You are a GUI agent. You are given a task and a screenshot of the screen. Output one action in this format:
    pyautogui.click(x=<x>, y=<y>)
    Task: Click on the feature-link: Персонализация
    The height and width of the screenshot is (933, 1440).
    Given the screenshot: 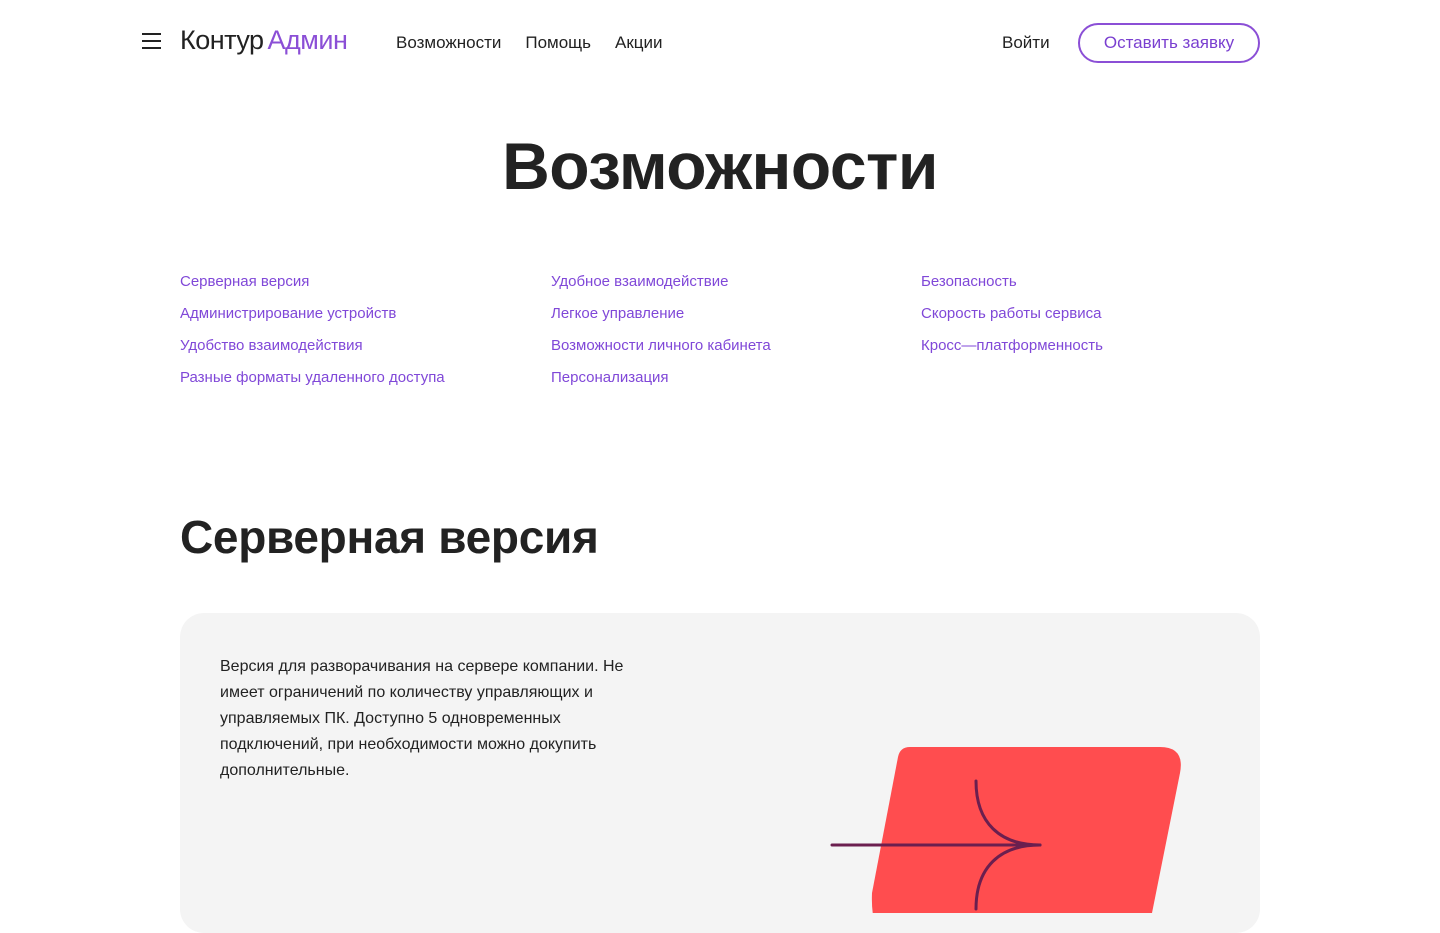 What is the action you would take?
    pyautogui.click(x=661, y=377)
    